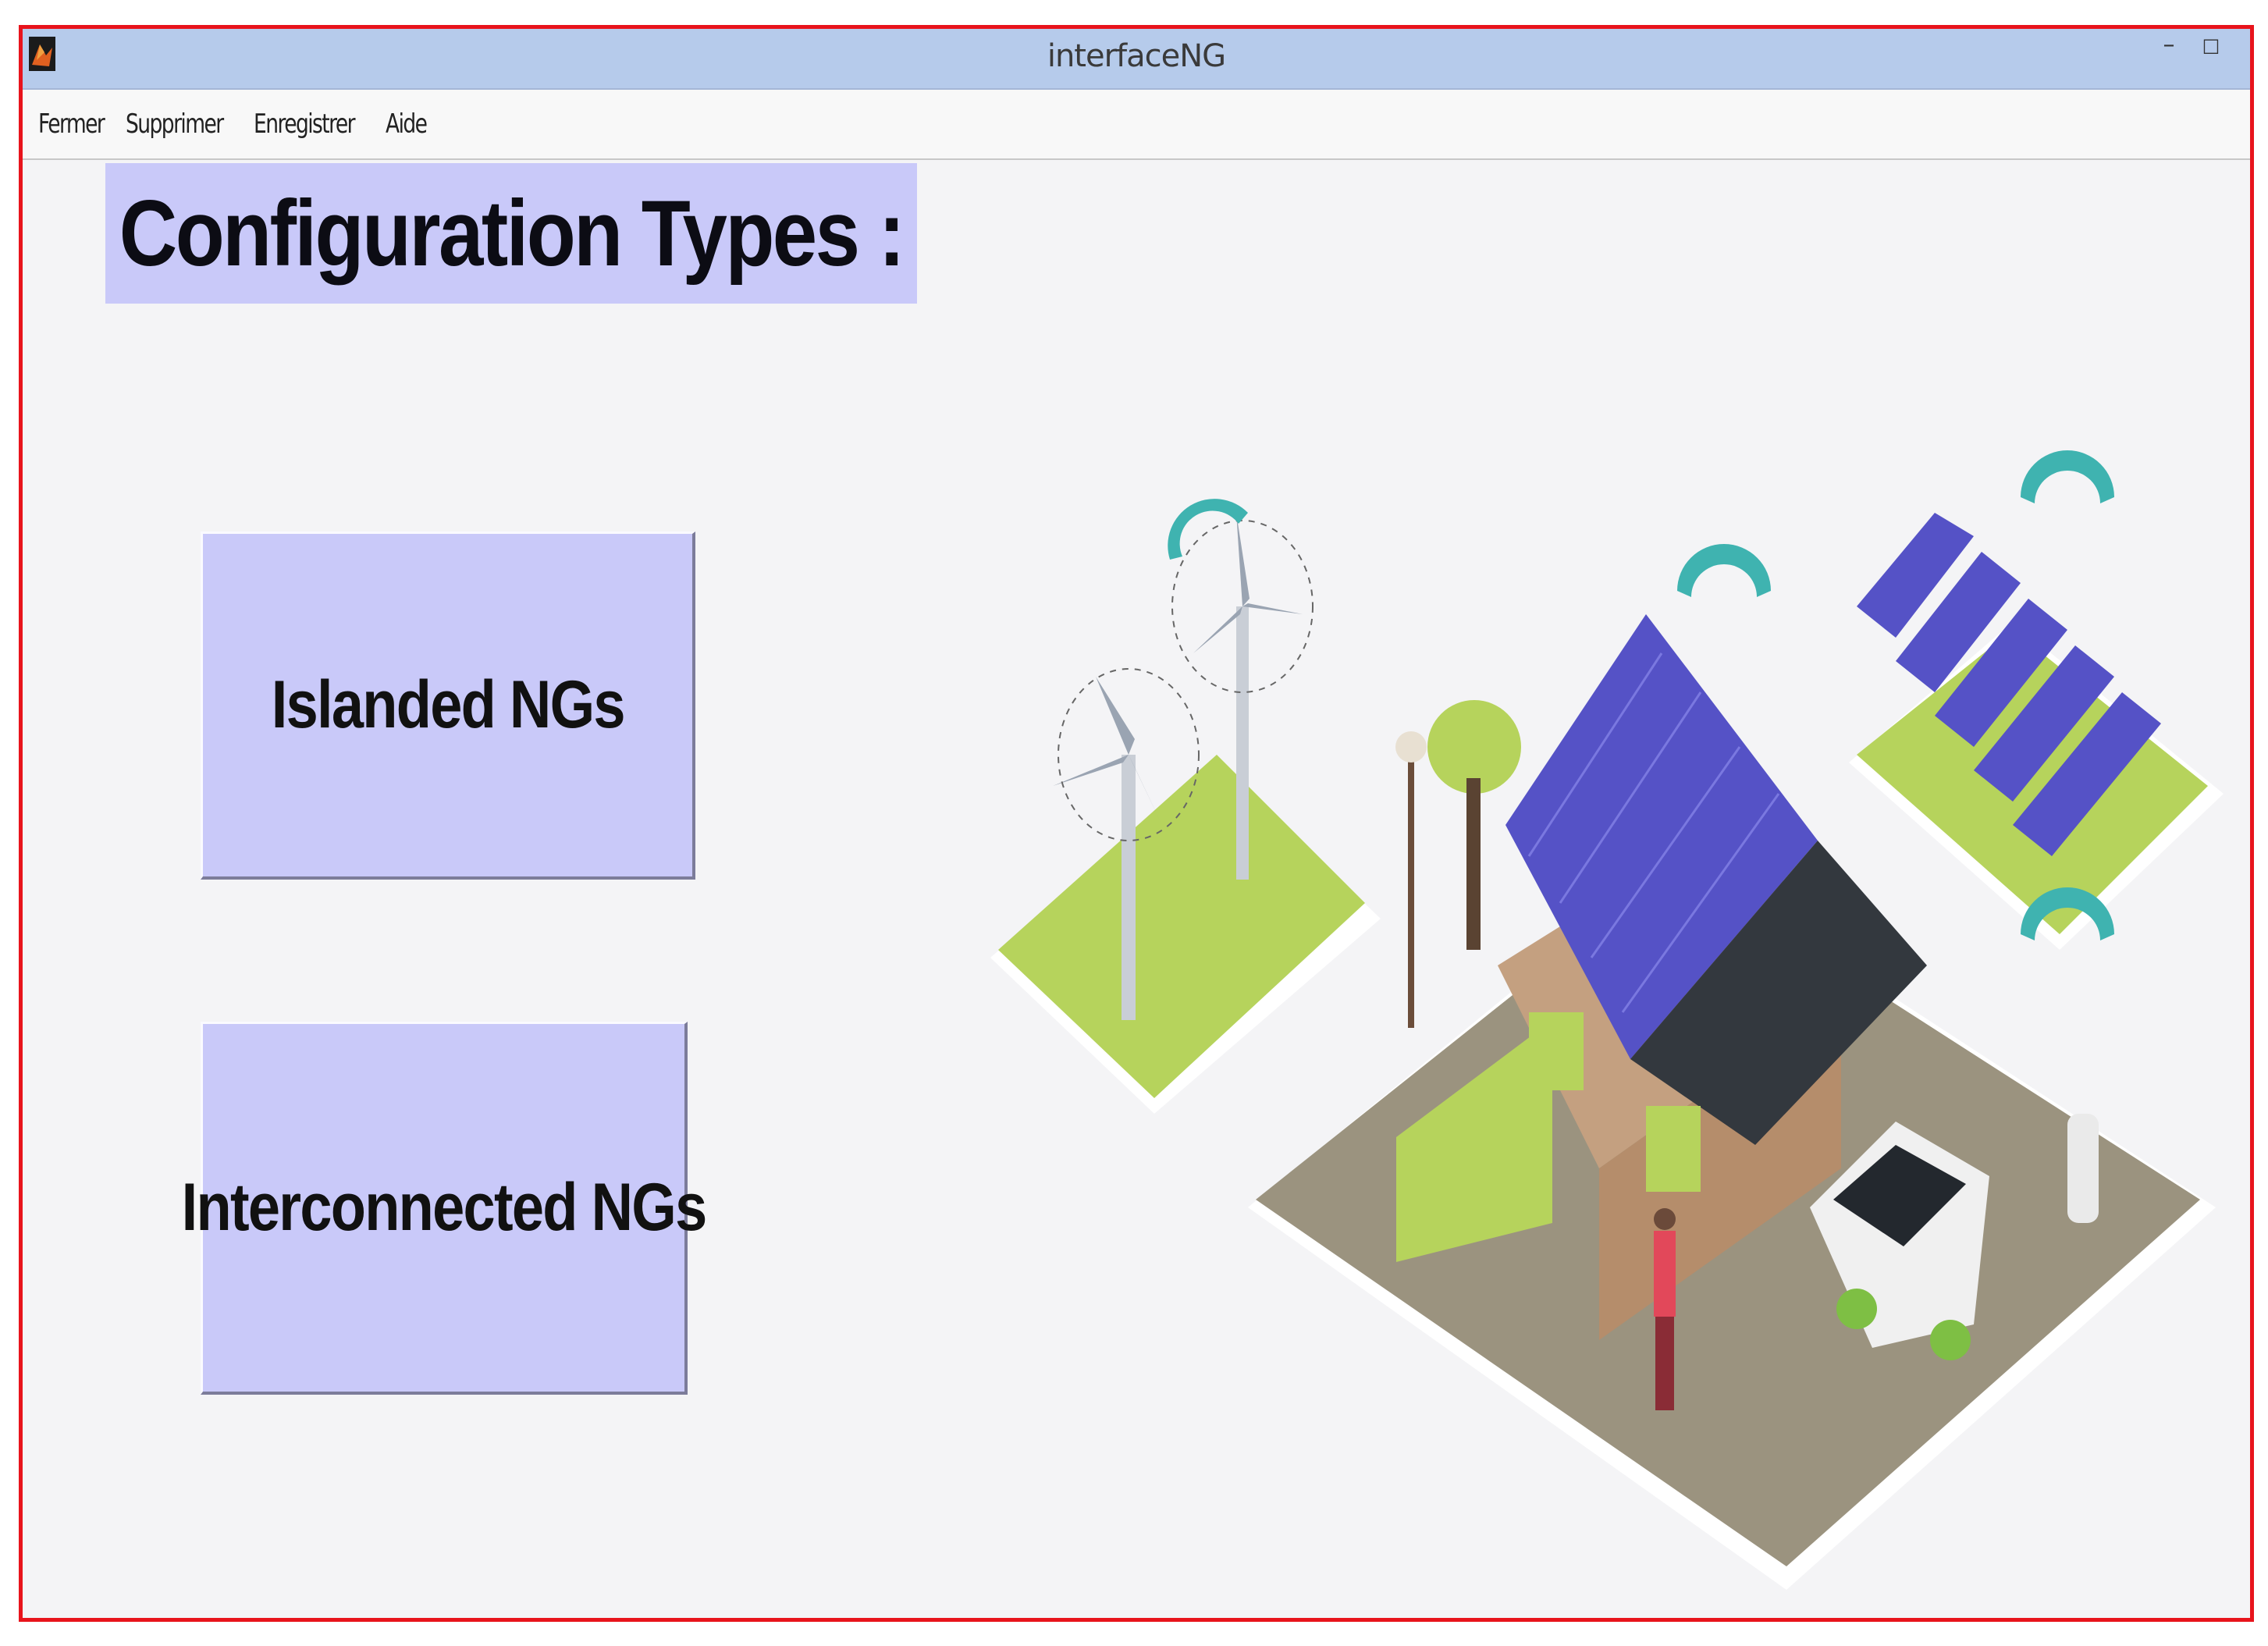  I want to click on menu-bar: Fermer Supprimer Enregistrer Aide, so click(1136, 125).